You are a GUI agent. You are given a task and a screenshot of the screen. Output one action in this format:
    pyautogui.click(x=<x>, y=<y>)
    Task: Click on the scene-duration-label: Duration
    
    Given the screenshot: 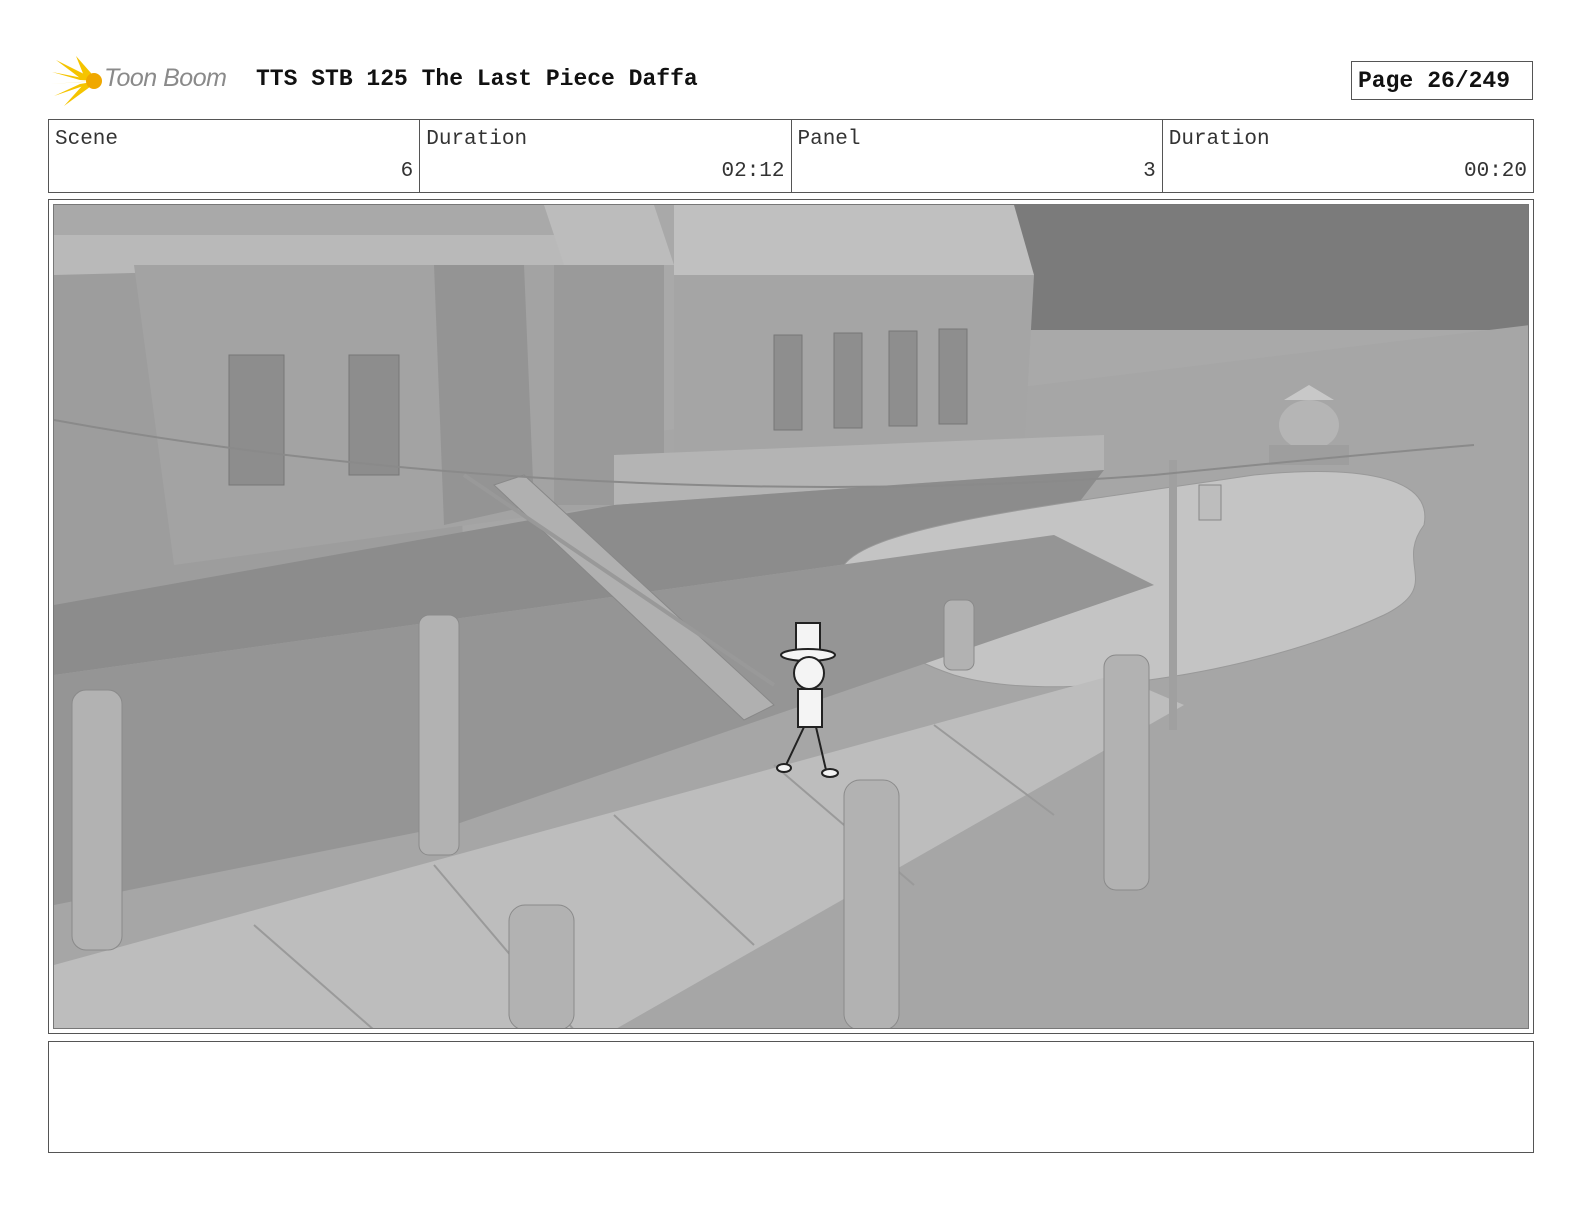 What is the action you would take?
    pyautogui.click(x=477, y=139)
    